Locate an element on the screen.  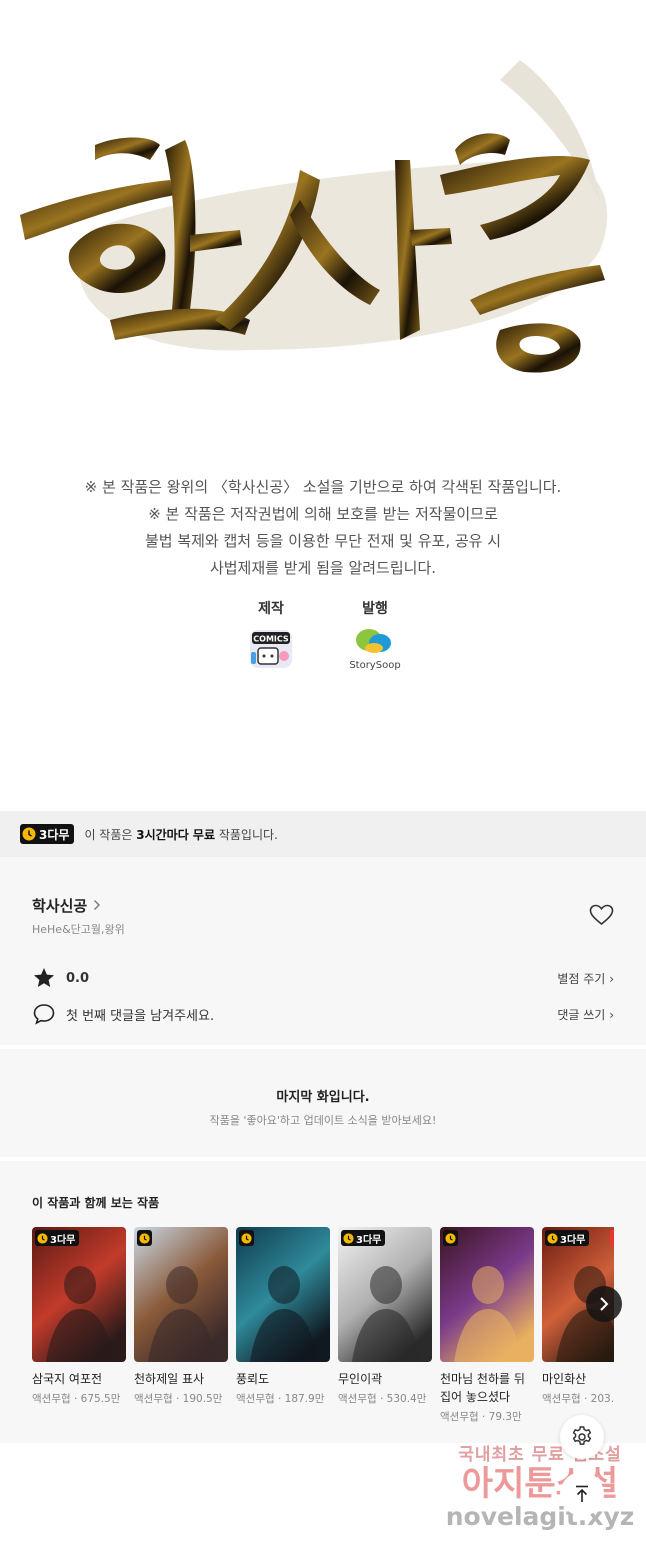
credits: 제작 COMICS 발행 StorySoop is located at coordinates (323, 635).